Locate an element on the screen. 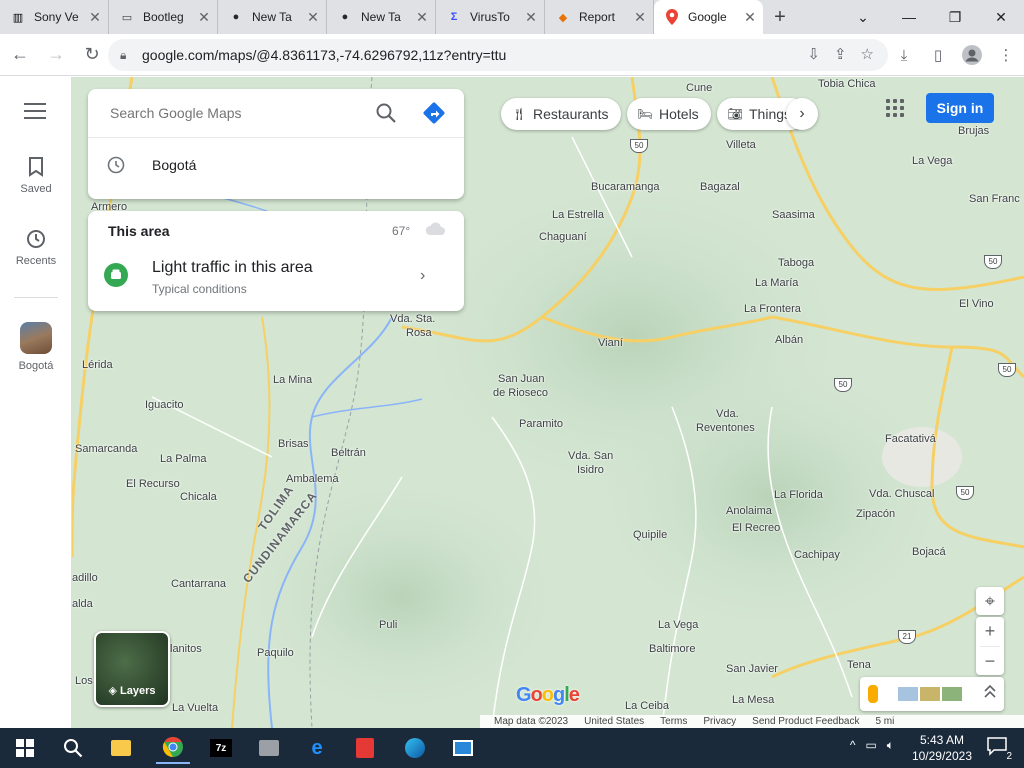 Image resolution: width=1024 pixels, height=768 pixels. place-label: Los is located at coordinates (84, 681).